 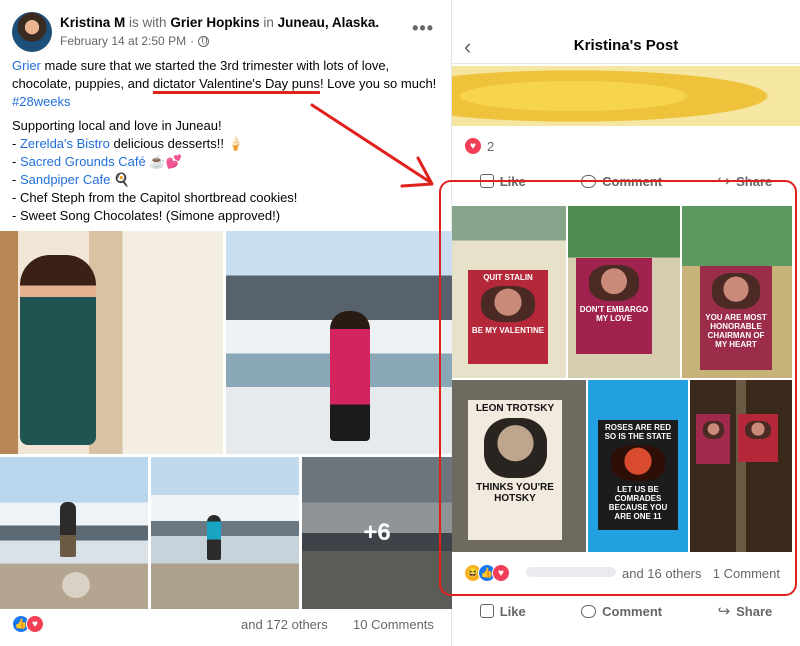 I want to click on redacted-names, so click(x=571, y=572).